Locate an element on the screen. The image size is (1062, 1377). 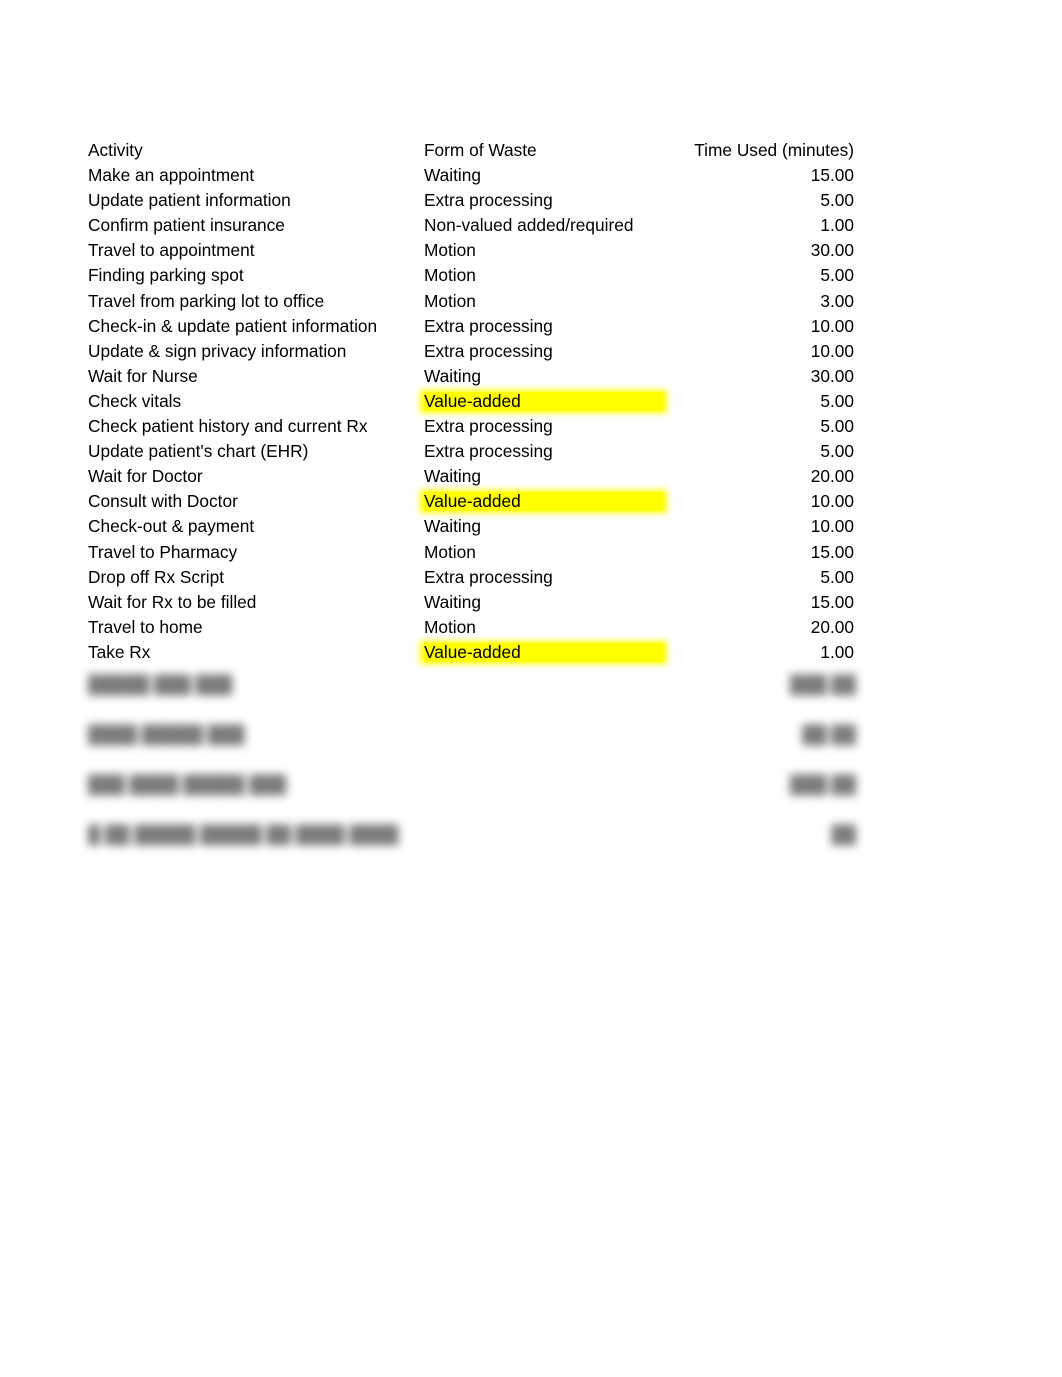
table-row: Wait for Rx to be filled Waiting 15.00 is located at coordinates (471, 602).